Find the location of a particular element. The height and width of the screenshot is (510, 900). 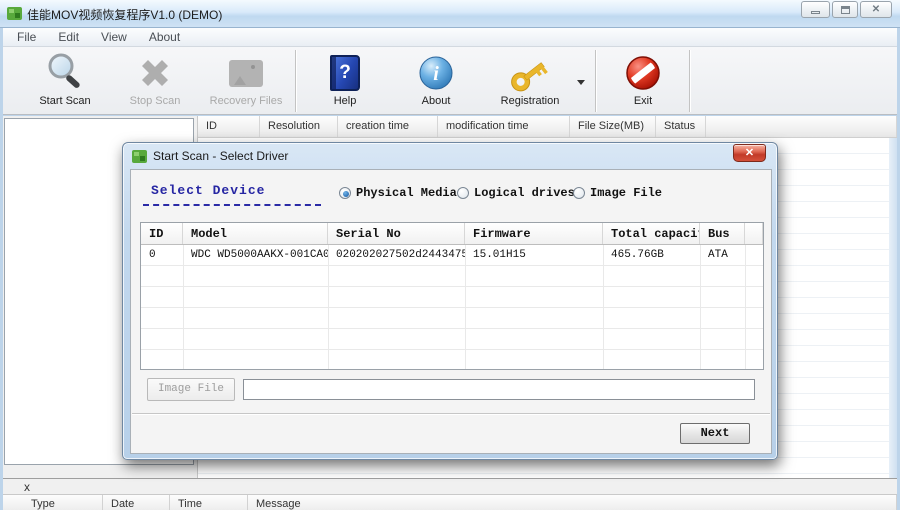

log-col-time: Time is located at coordinates (209, 502).